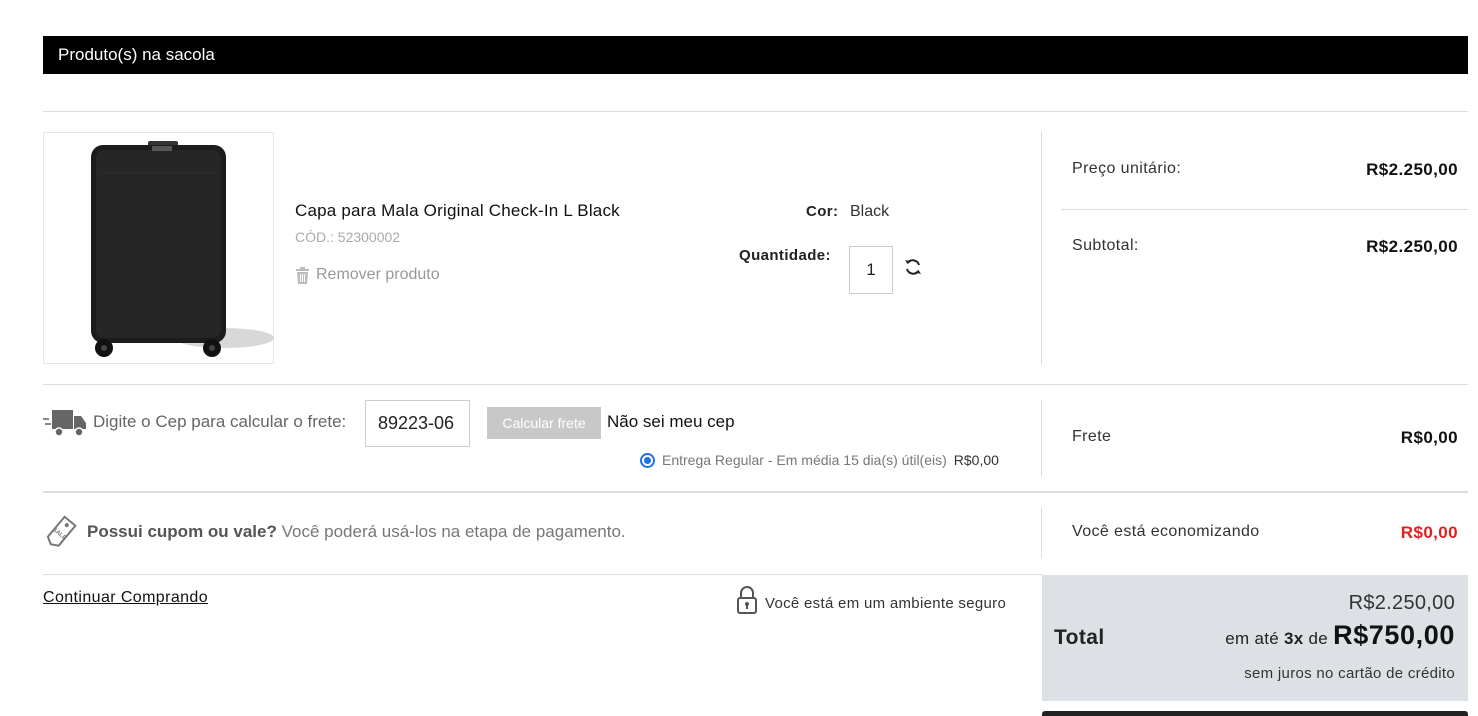 The width and height of the screenshot is (1478, 716). What do you see at coordinates (417, 423) in the screenshot?
I see `cep-input: 89223-06` at bounding box center [417, 423].